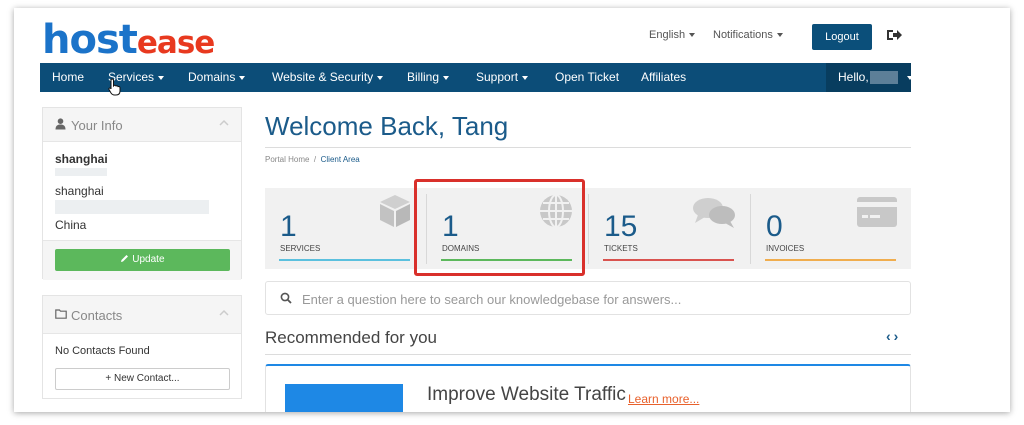  I want to click on nav-domains-label: Domains, so click(212, 77).